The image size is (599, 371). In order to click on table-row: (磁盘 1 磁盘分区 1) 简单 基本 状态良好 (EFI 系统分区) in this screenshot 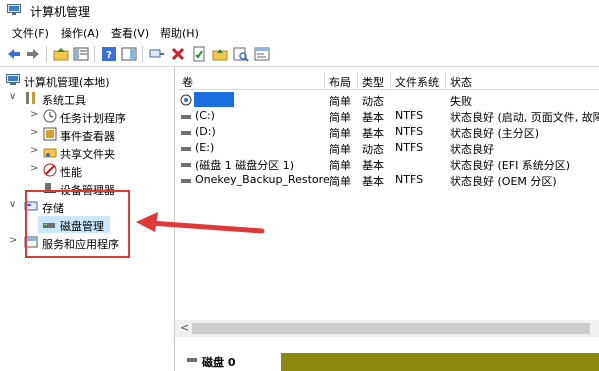, I will do `click(387, 164)`.